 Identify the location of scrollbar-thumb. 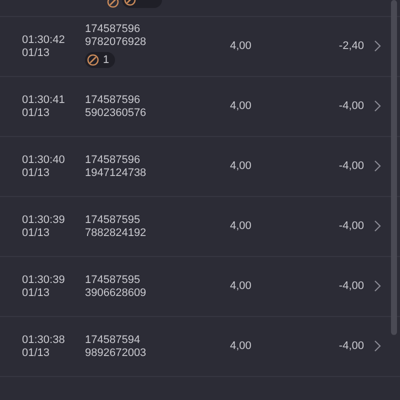
(394, 167).